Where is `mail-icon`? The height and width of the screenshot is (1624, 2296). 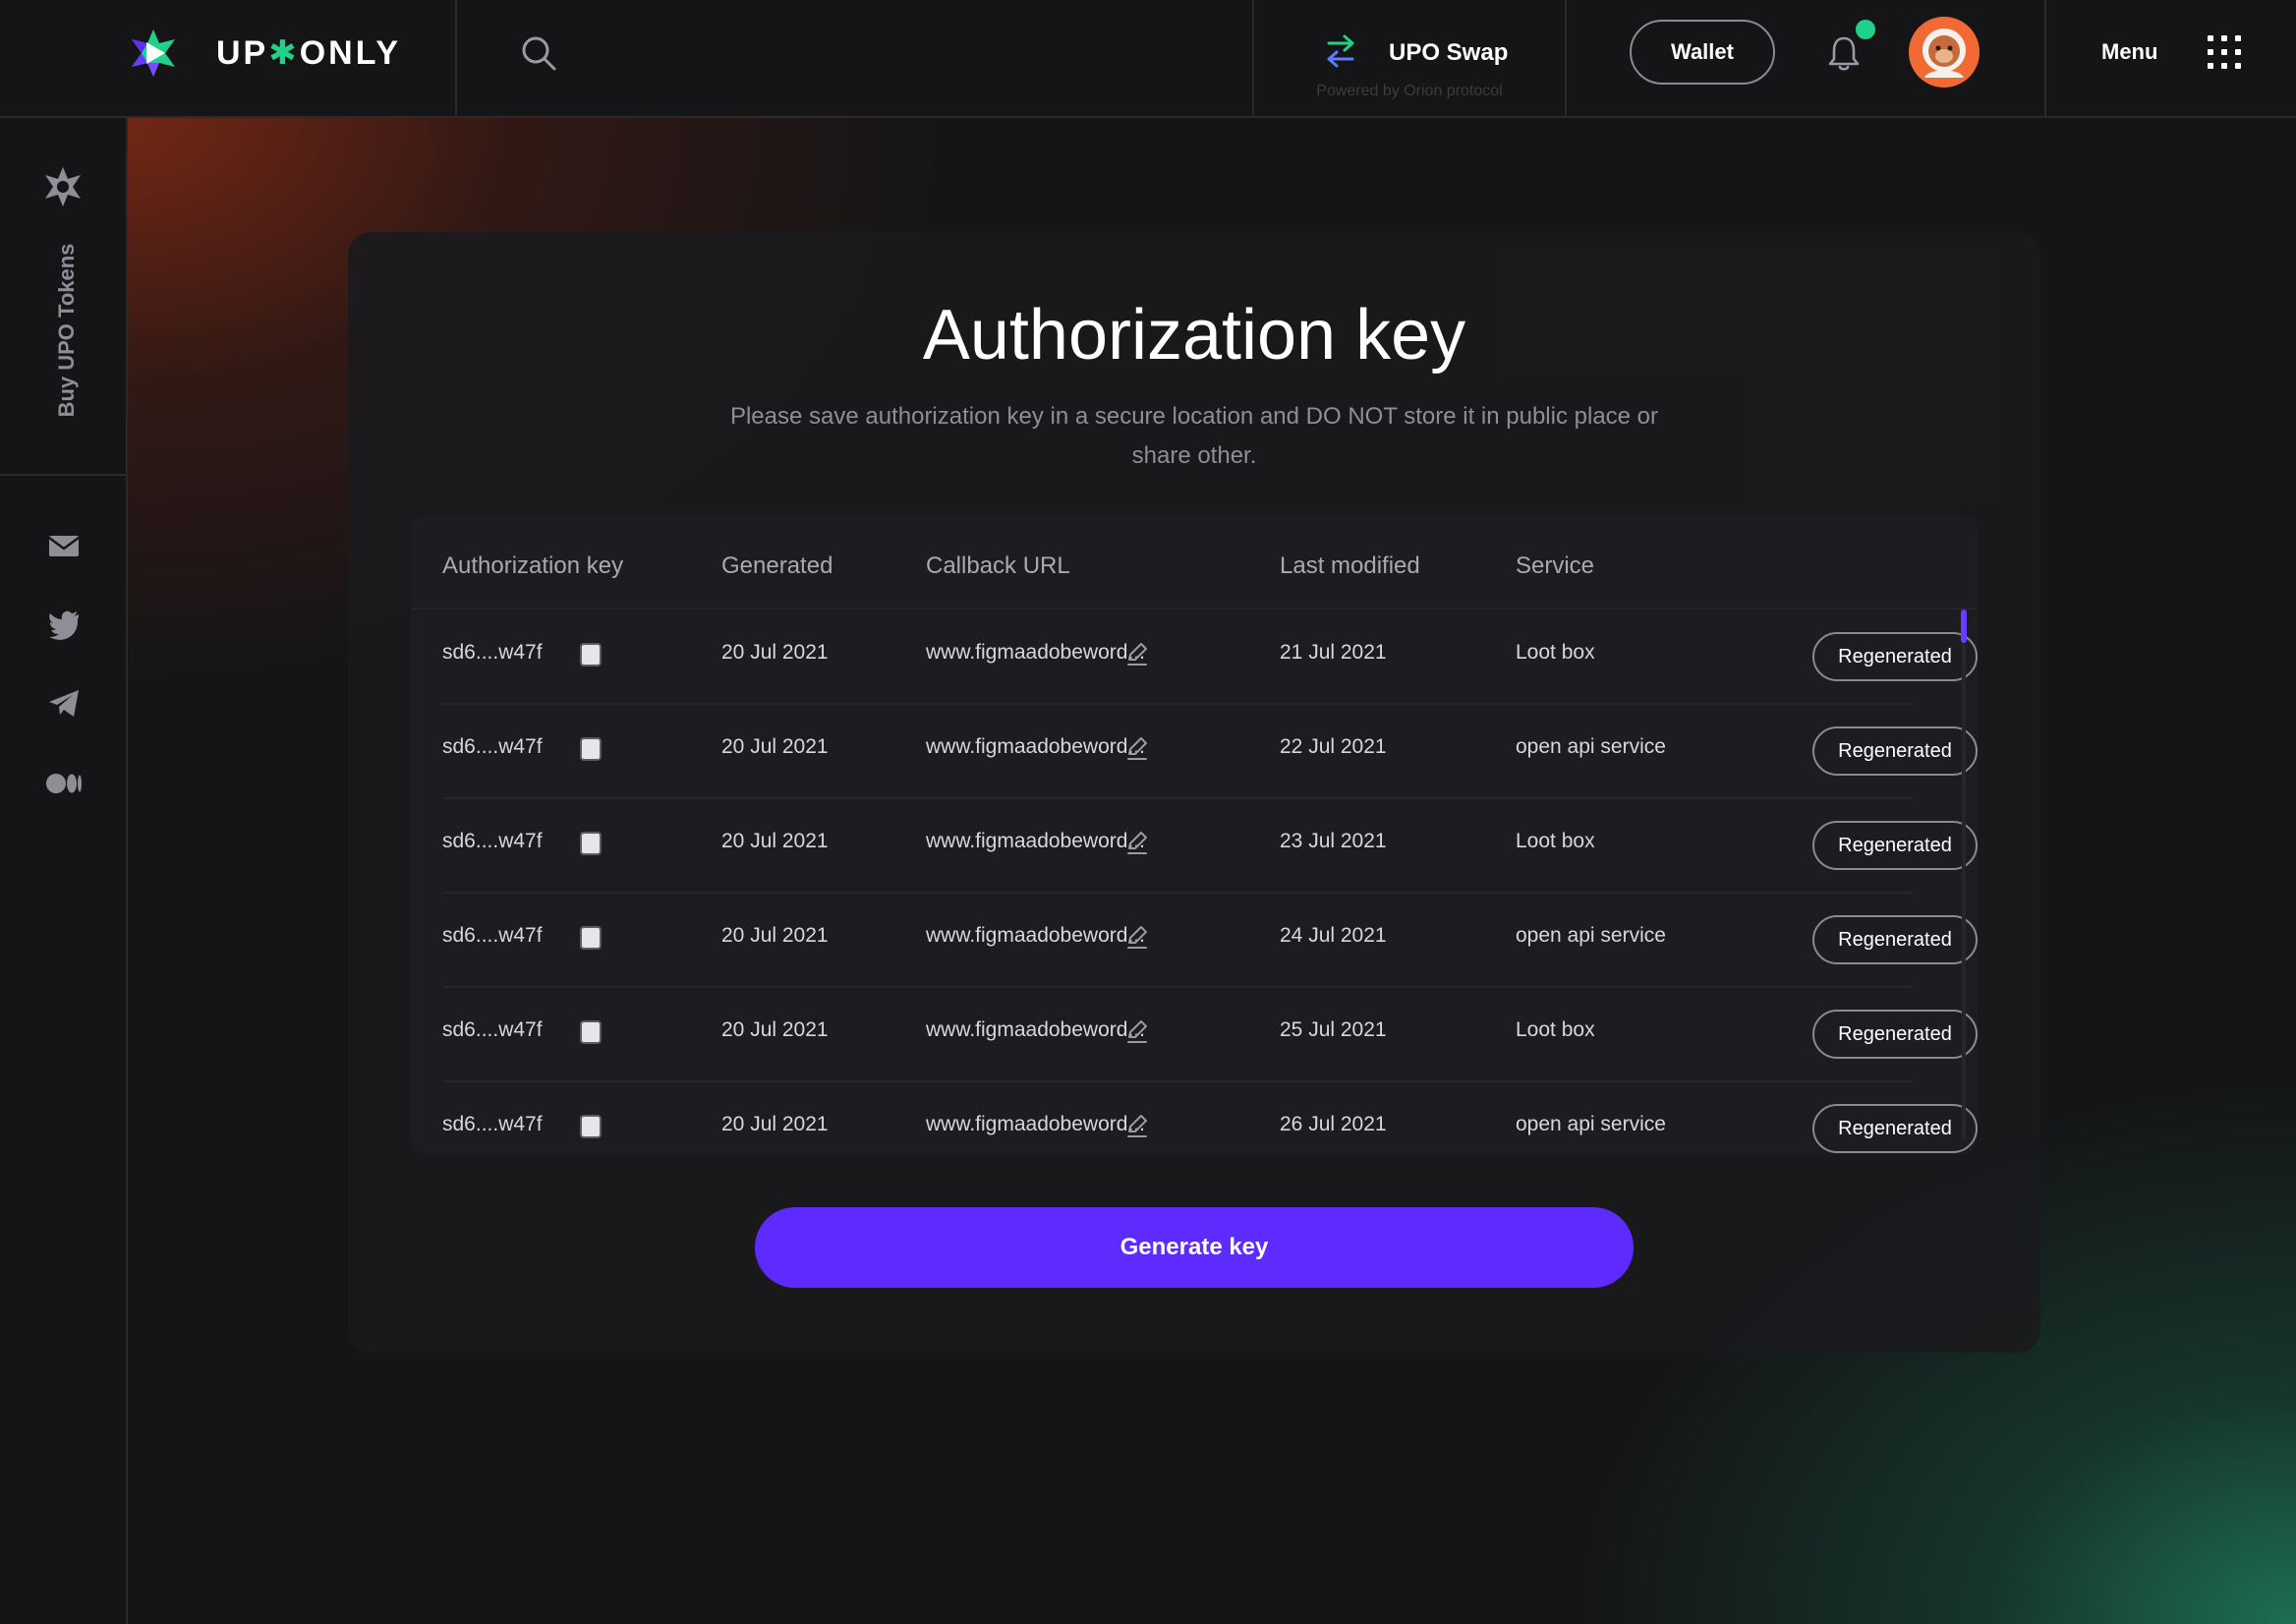
mail-icon is located at coordinates (64, 545).